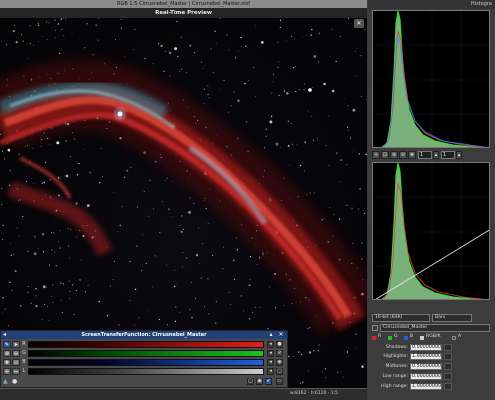  Describe the element at coordinates (385, 155) in the screenshot. I see `zoom-fit-icon: ⊡` at that location.